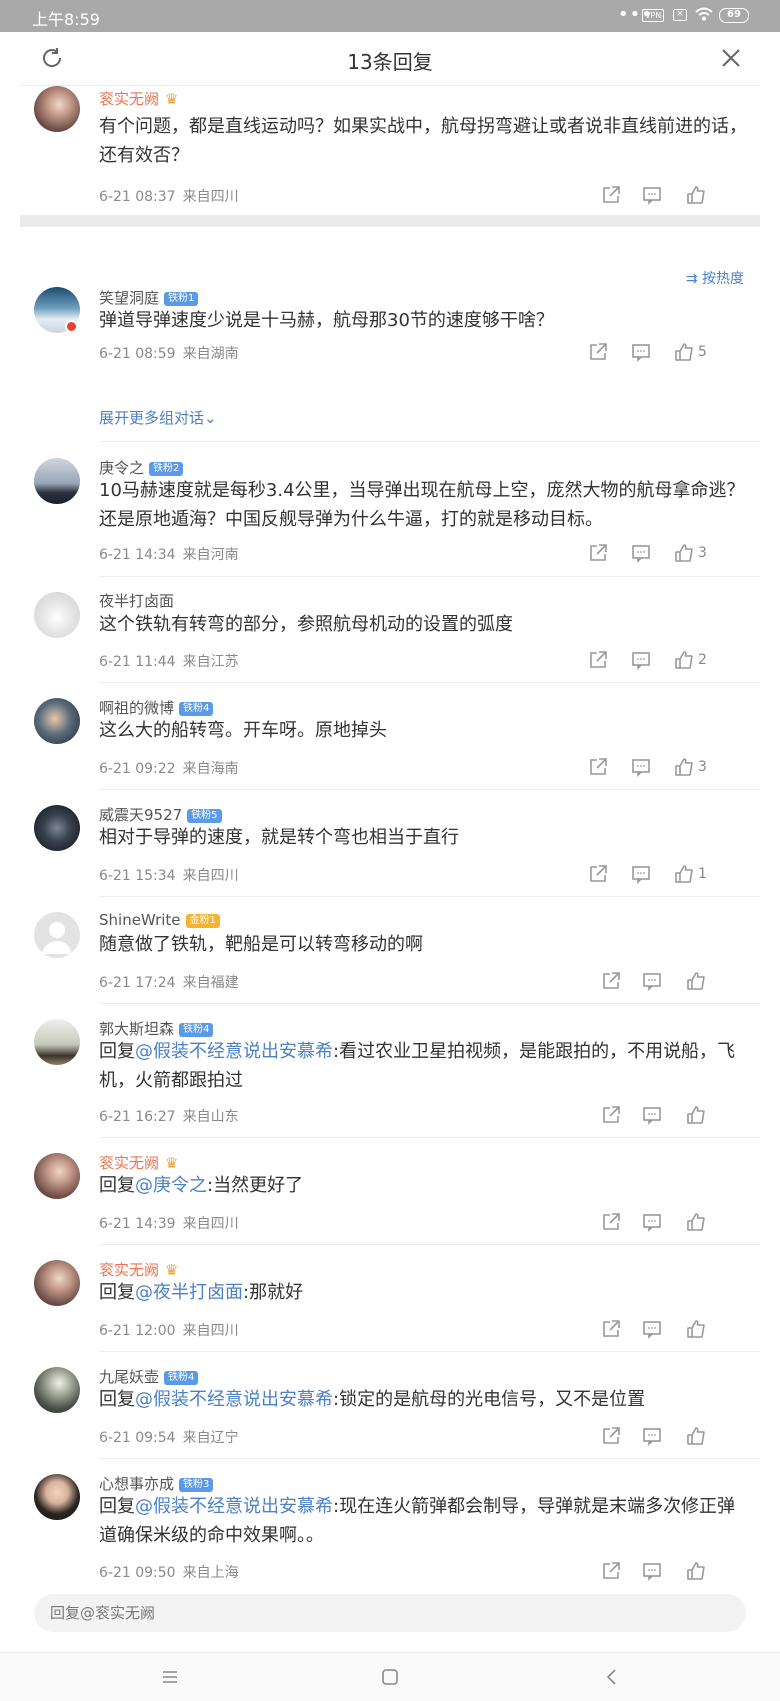  I want to click on sort-icon: ⇉, so click(693, 279).